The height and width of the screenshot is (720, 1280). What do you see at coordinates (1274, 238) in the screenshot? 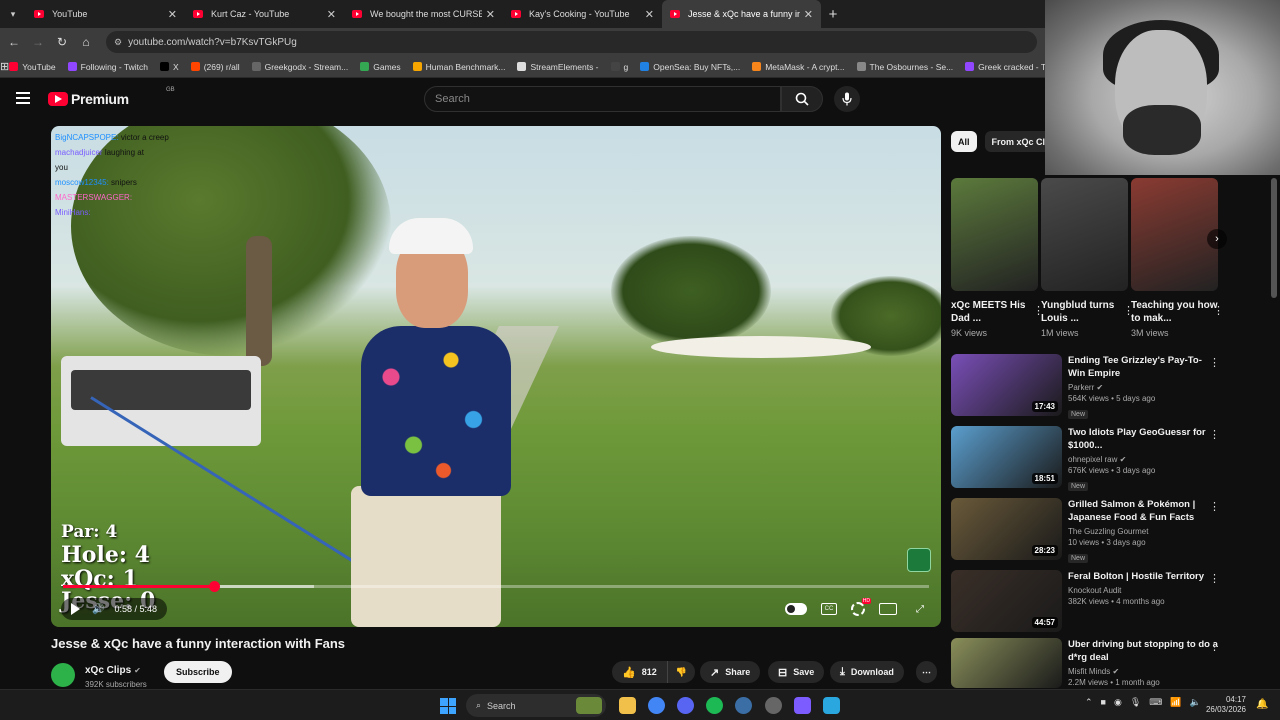
I see `page-scrollbar` at bounding box center [1274, 238].